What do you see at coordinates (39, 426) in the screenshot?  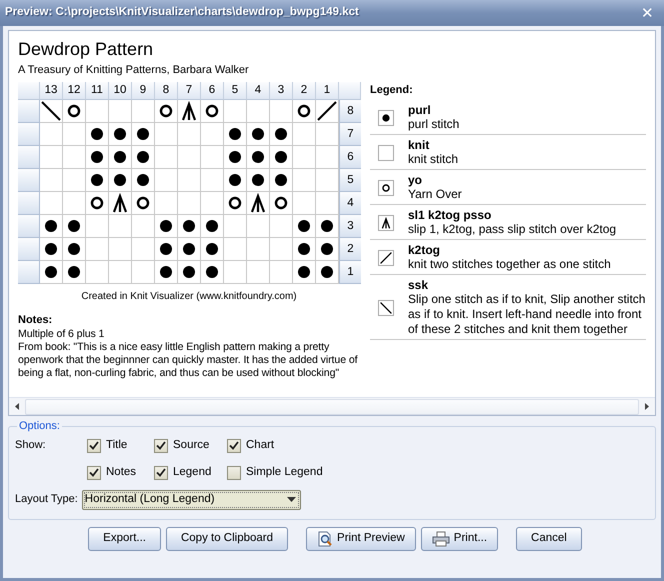 I see `options-label: Options:` at bounding box center [39, 426].